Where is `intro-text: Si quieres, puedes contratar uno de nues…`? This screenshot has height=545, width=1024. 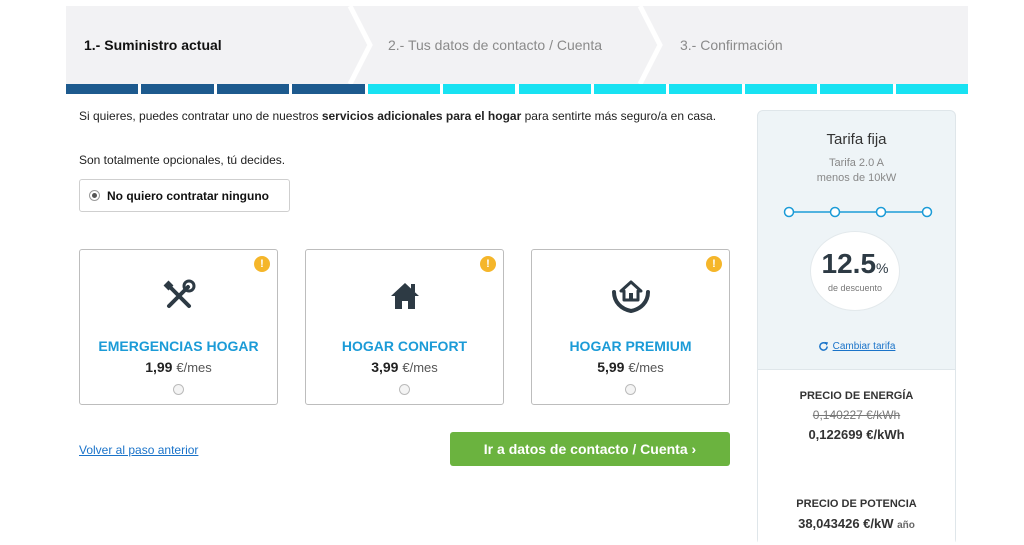
intro-text: Si quieres, puedes contratar uno de nues… is located at coordinates (398, 116).